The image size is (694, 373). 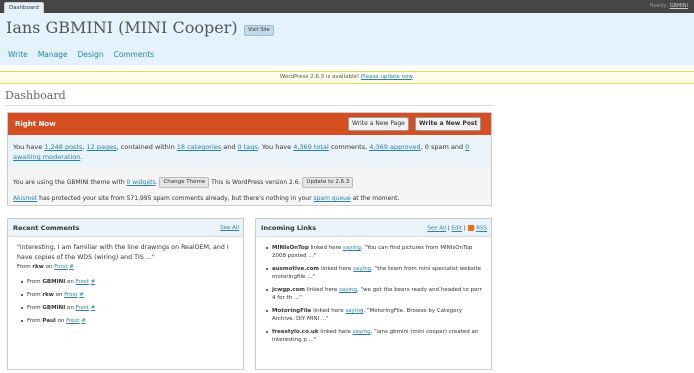 What do you see at coordinates (331, 198) in the screenshot?
I see `spam-queue-link: spam queue` at bounding box center [331, 198].